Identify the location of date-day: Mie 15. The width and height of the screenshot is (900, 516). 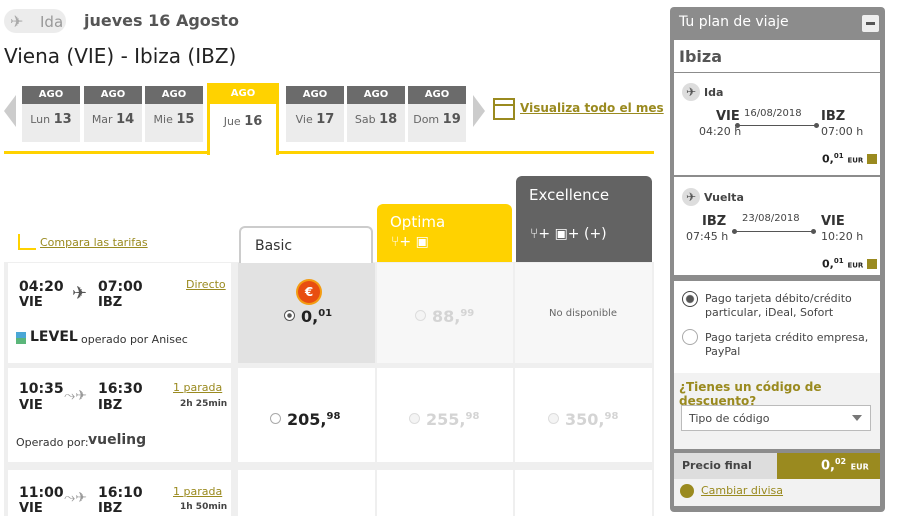
(174, 119).